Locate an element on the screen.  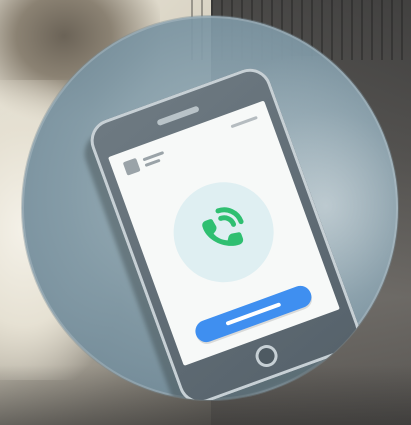
earpiece-speaker is located at coordinates (178, 116).